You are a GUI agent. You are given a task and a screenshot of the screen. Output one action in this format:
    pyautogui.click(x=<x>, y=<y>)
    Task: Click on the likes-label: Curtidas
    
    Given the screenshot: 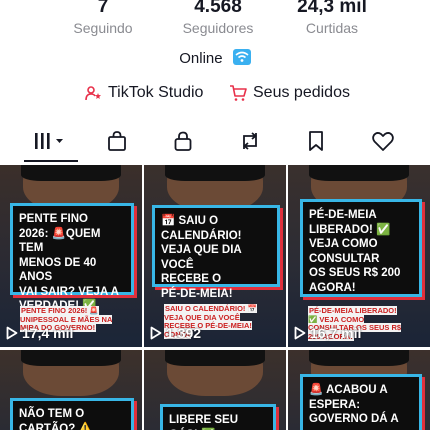 What is the action you would take?
    pyautogui.click(x=332, y=28)
    